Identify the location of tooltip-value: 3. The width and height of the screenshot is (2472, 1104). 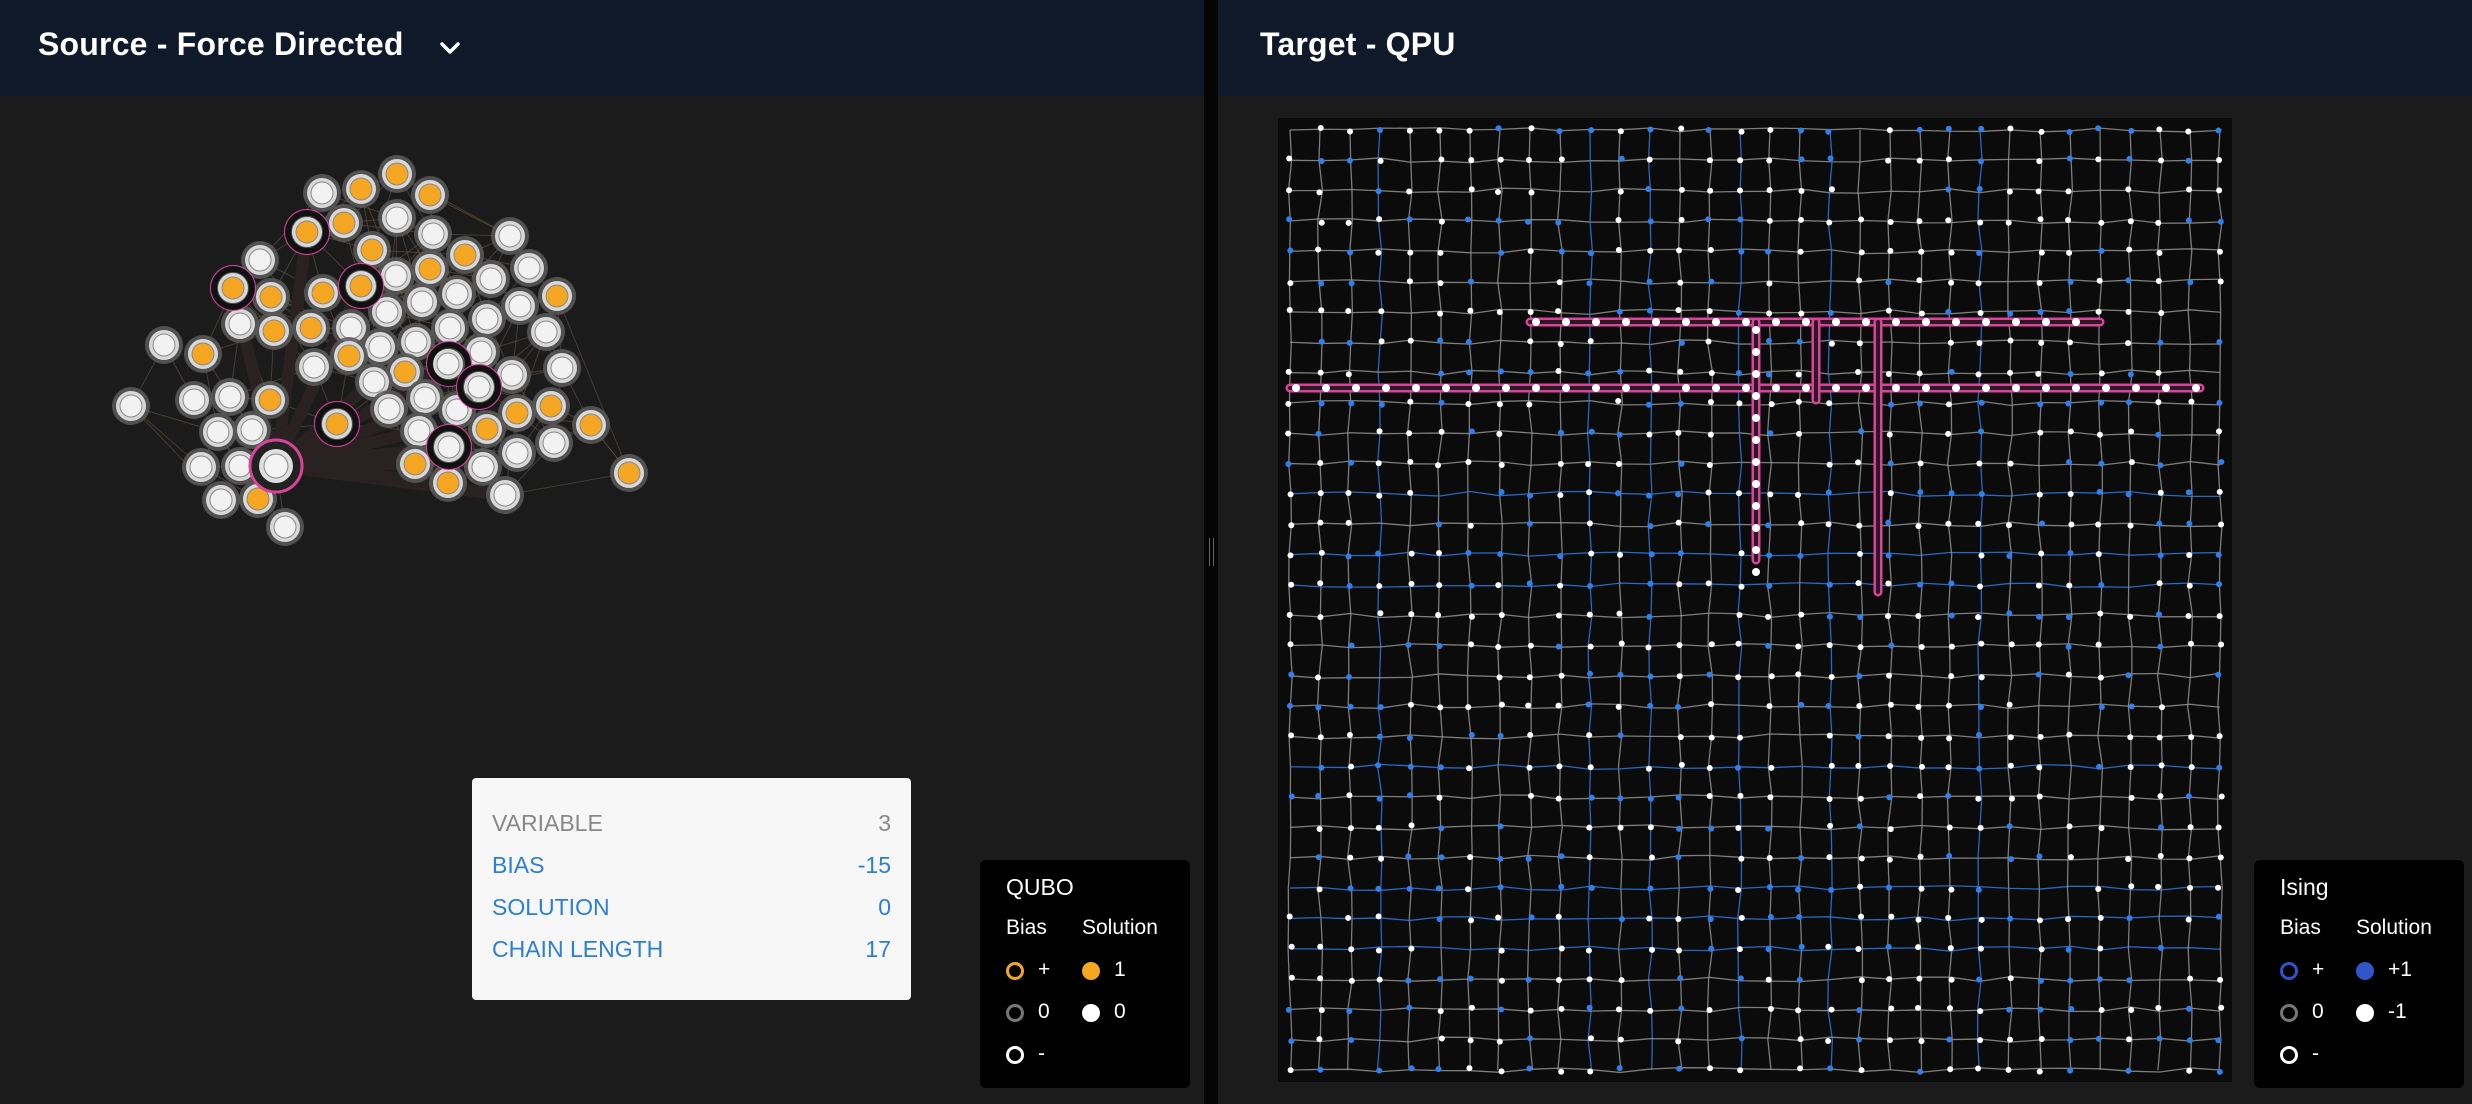
(884, 823).